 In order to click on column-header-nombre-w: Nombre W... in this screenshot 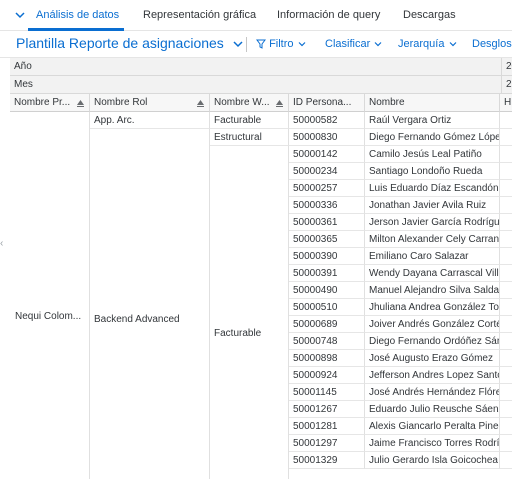, I will do `click(249, 103)`.